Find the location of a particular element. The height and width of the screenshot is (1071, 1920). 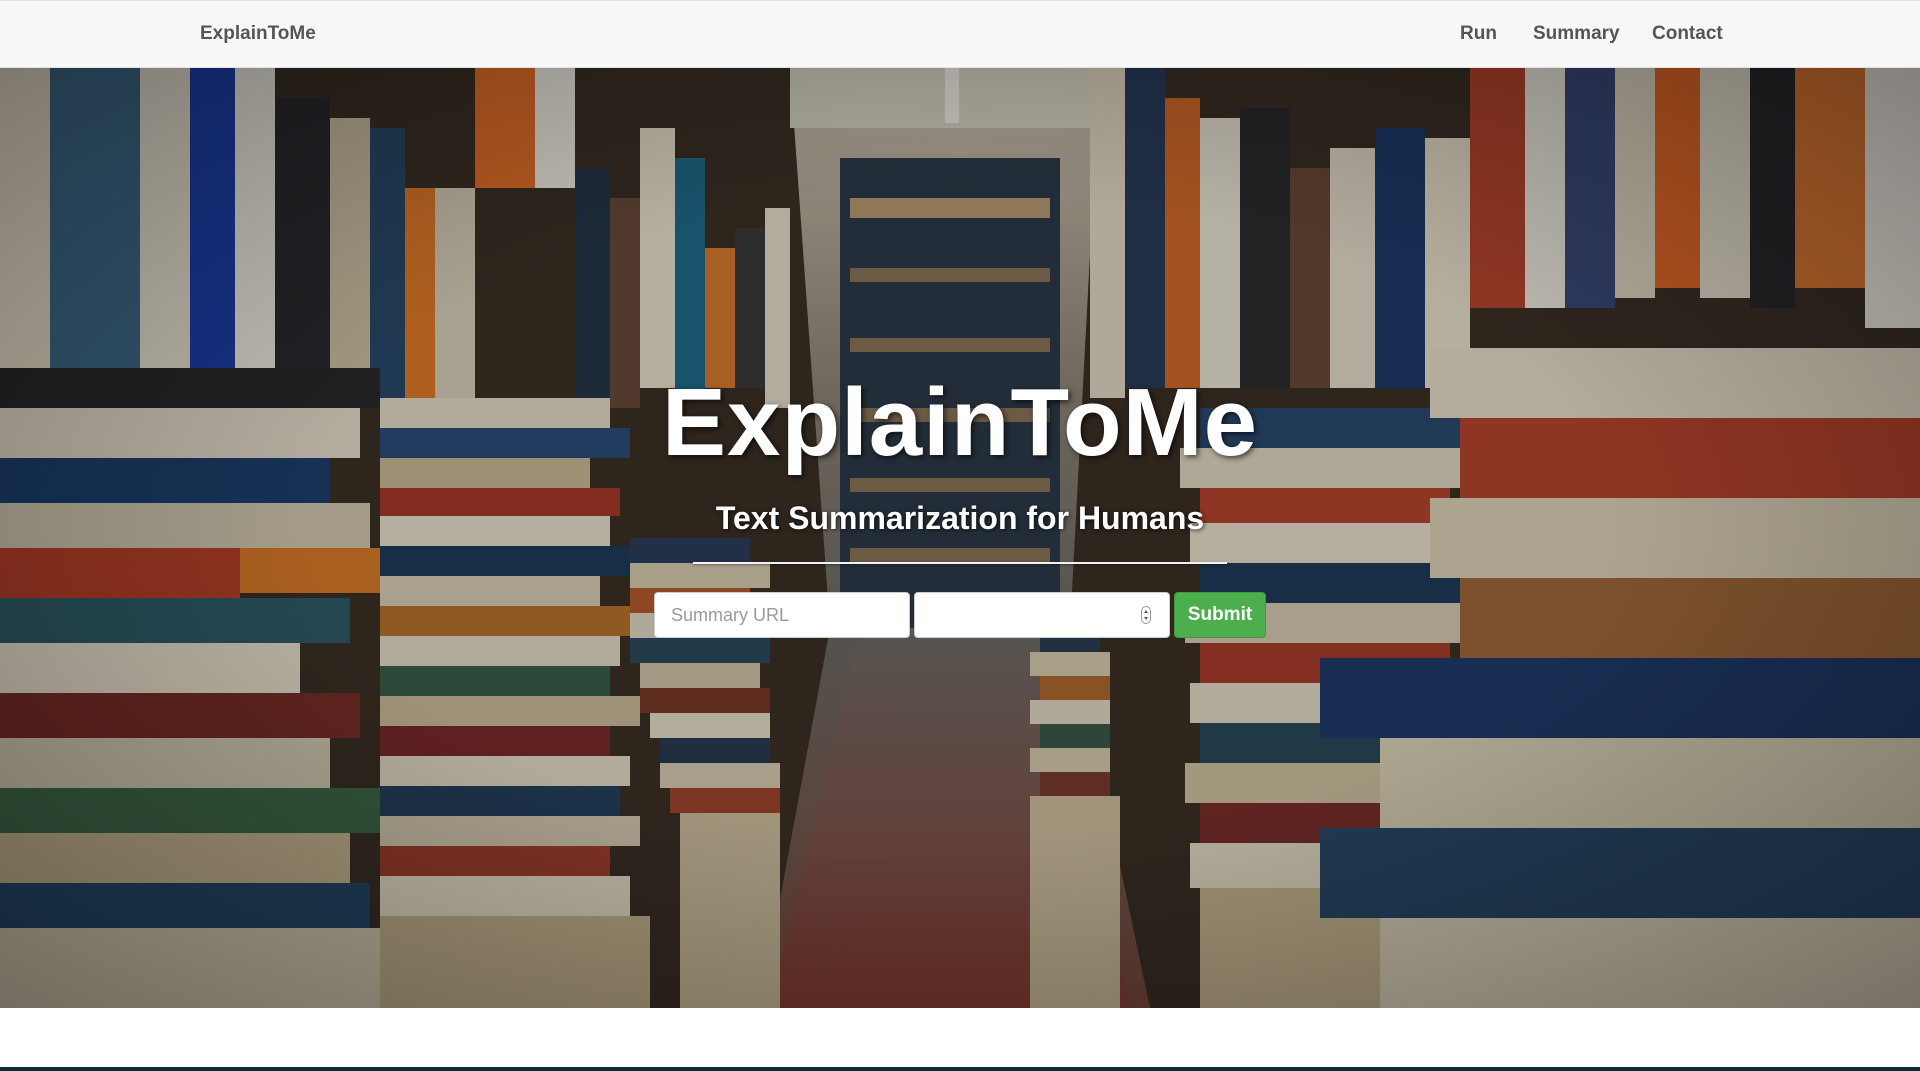

hero-divider is located at coordinates (960, 563).